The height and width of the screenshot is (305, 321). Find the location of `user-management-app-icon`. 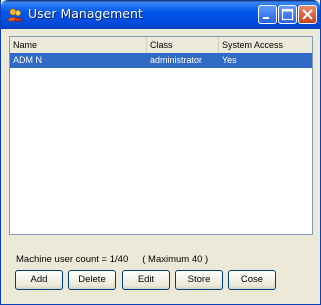

user-management-app-icon is located at coordinates (15, 15).